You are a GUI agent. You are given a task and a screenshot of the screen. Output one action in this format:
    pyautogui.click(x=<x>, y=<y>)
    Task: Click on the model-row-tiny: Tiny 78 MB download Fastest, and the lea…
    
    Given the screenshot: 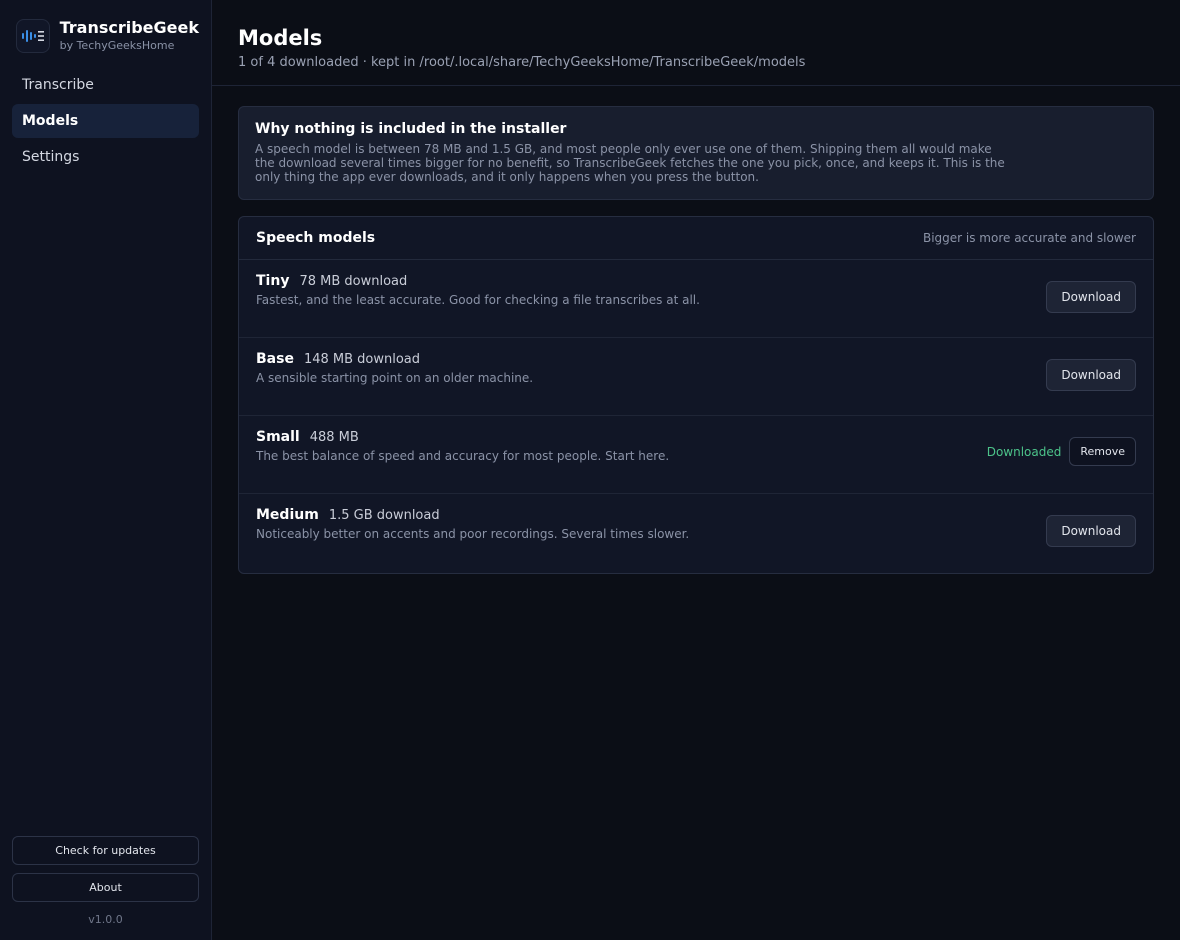 What is the action you would take?
    pyautogui.click(x=696, y=299)
    